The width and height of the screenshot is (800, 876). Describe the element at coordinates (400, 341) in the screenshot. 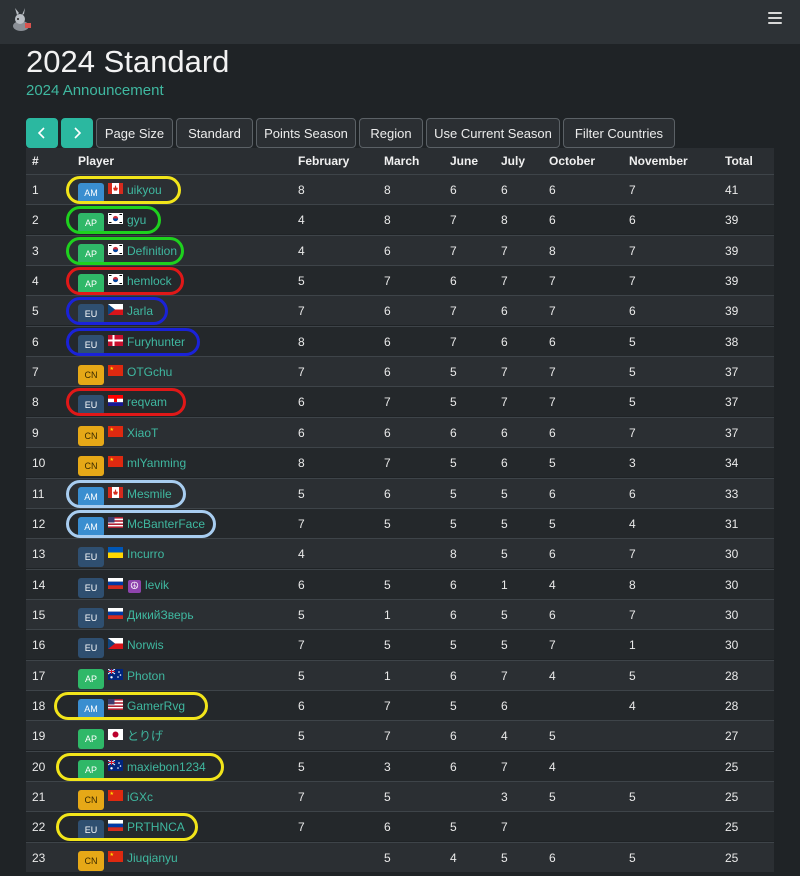

I see `table-row: 6 8 6 7 6 6 5 38 EU Furyhunter` at that location.